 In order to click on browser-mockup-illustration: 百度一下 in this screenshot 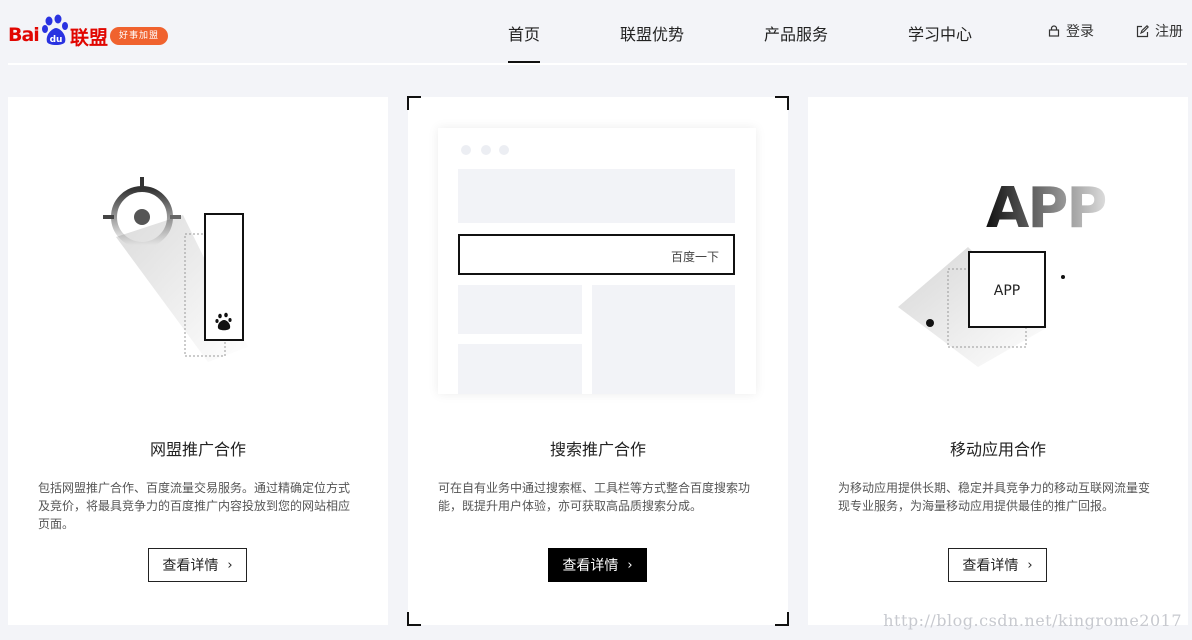, I will do `click(597, 261)`.